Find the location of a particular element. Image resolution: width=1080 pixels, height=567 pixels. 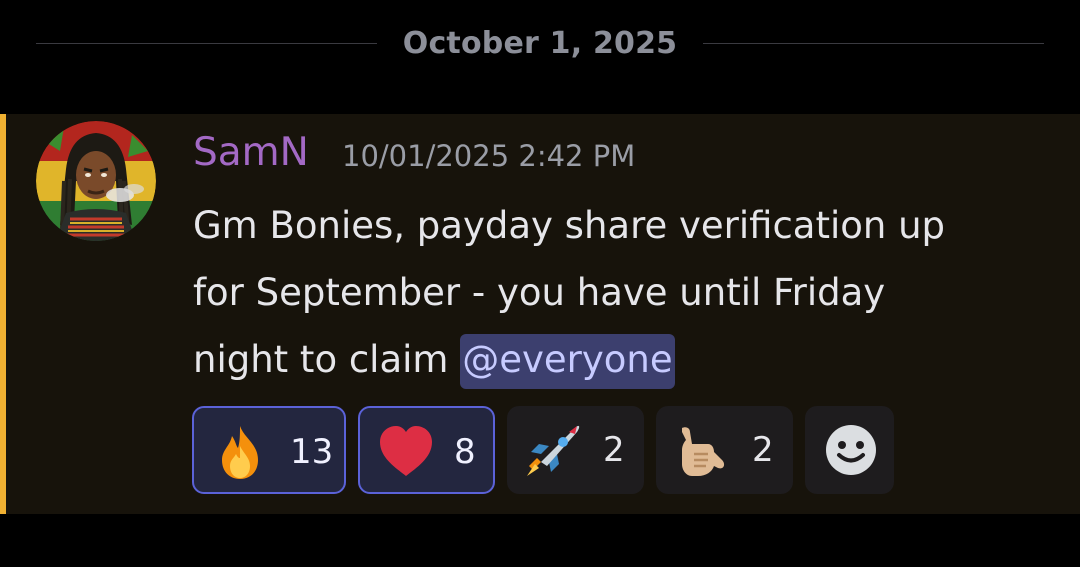

reaction-heart: 8 is located at coordinates (426, 450).